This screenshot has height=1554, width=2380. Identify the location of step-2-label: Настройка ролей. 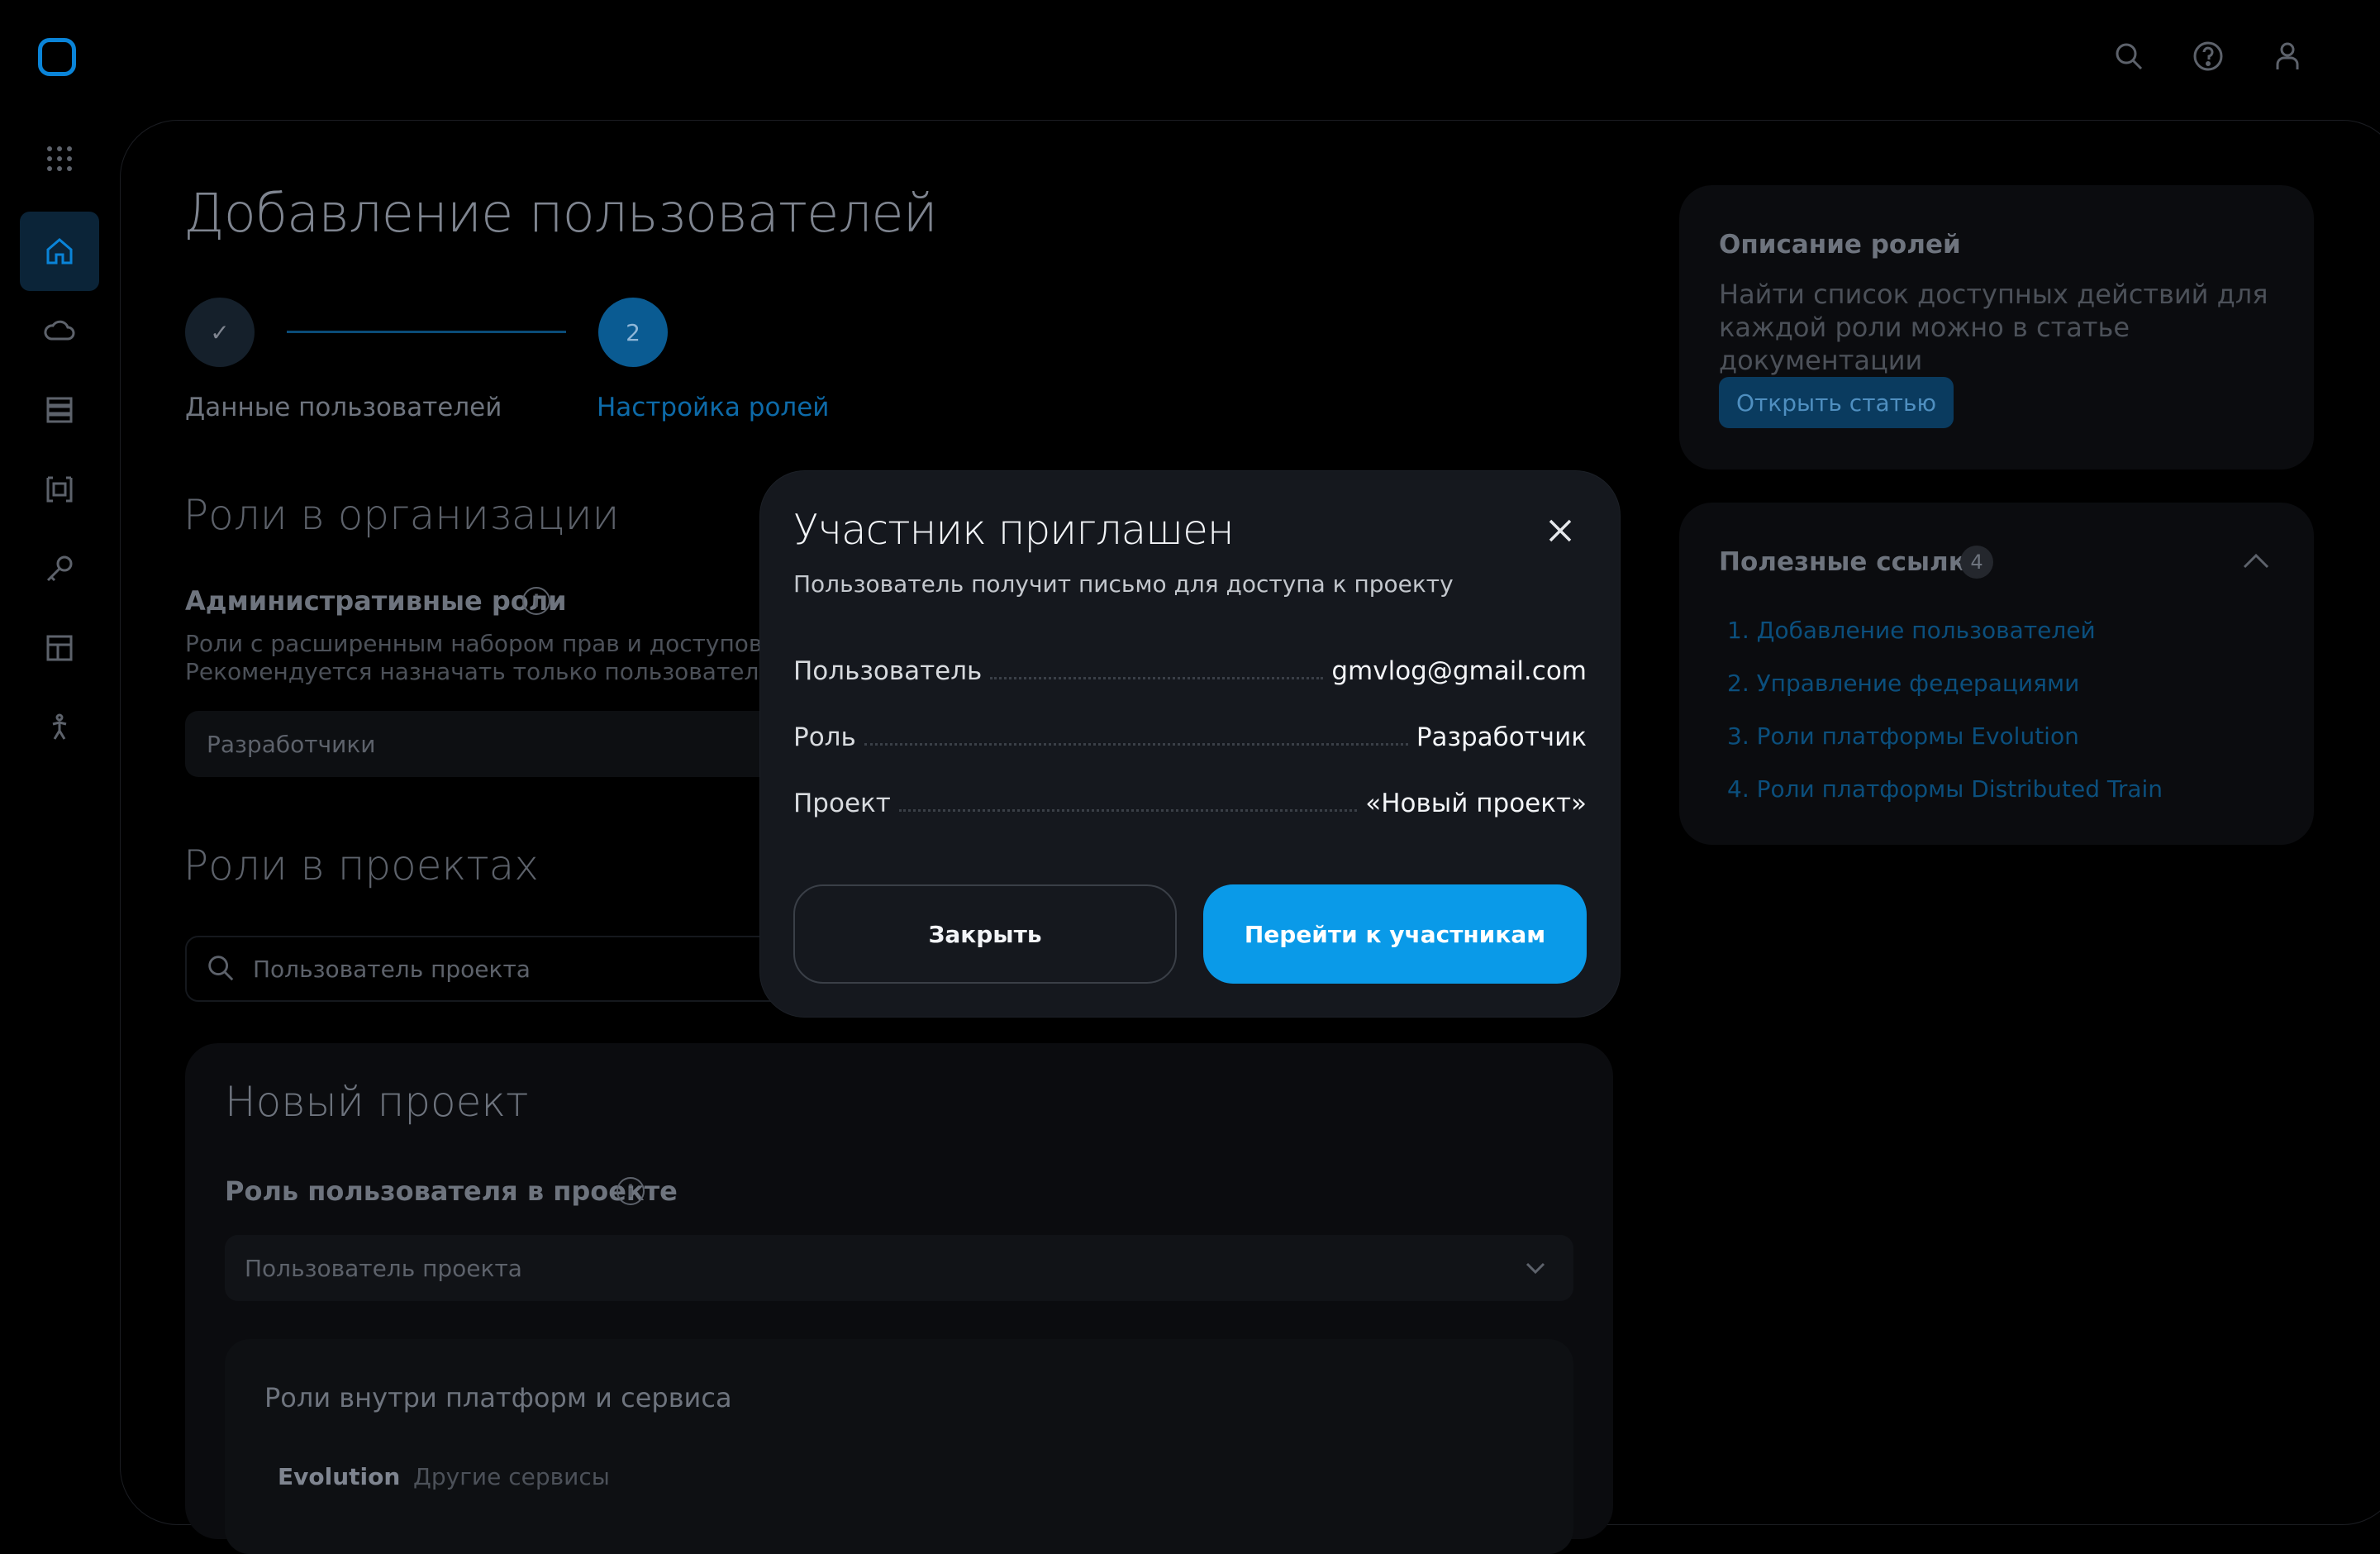
(713, 407).